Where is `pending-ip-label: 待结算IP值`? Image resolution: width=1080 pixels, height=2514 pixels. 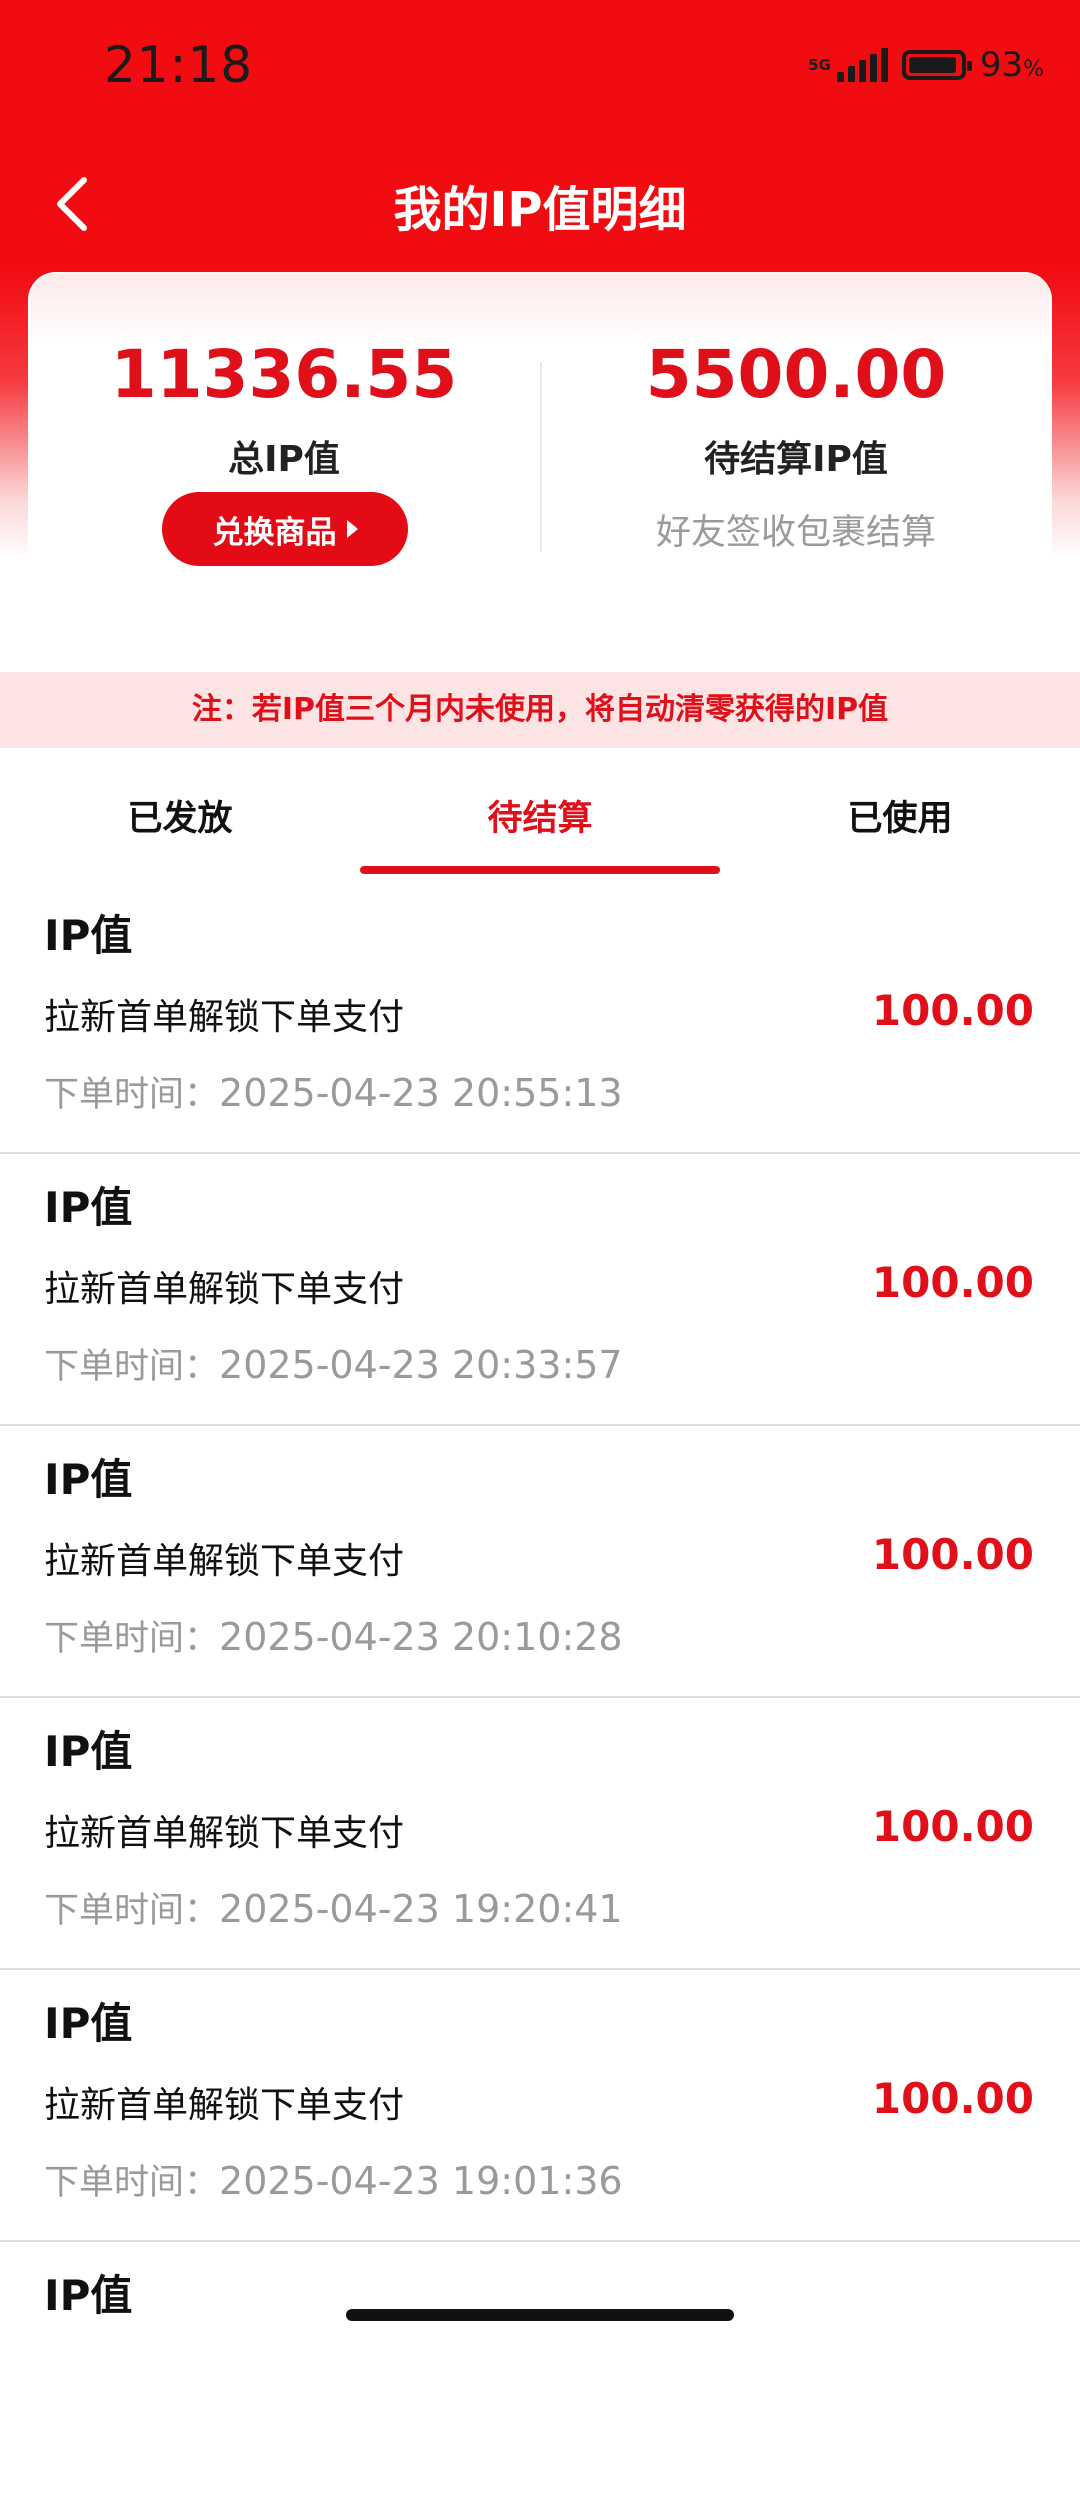 pending-ip-label: 待结算IP值 is located at coordinates (796, 459).